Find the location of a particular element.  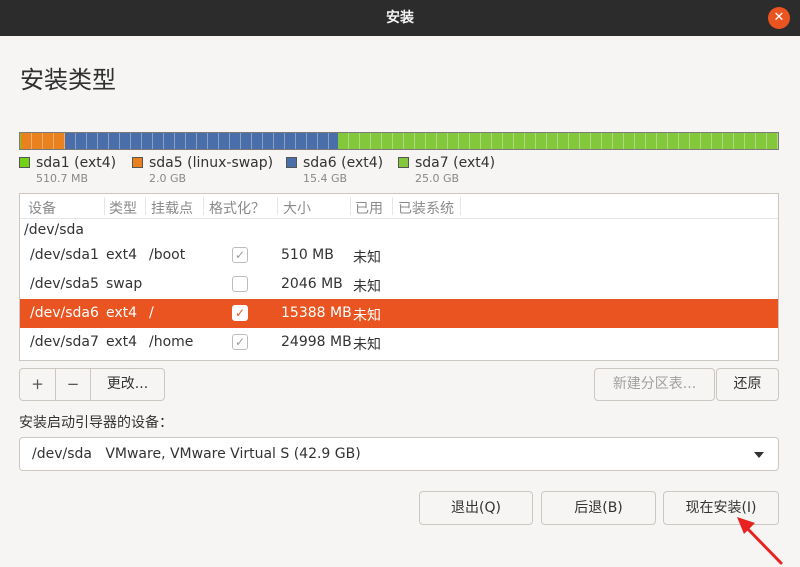

add-partition-button: + is located at coordinates (37, 384).